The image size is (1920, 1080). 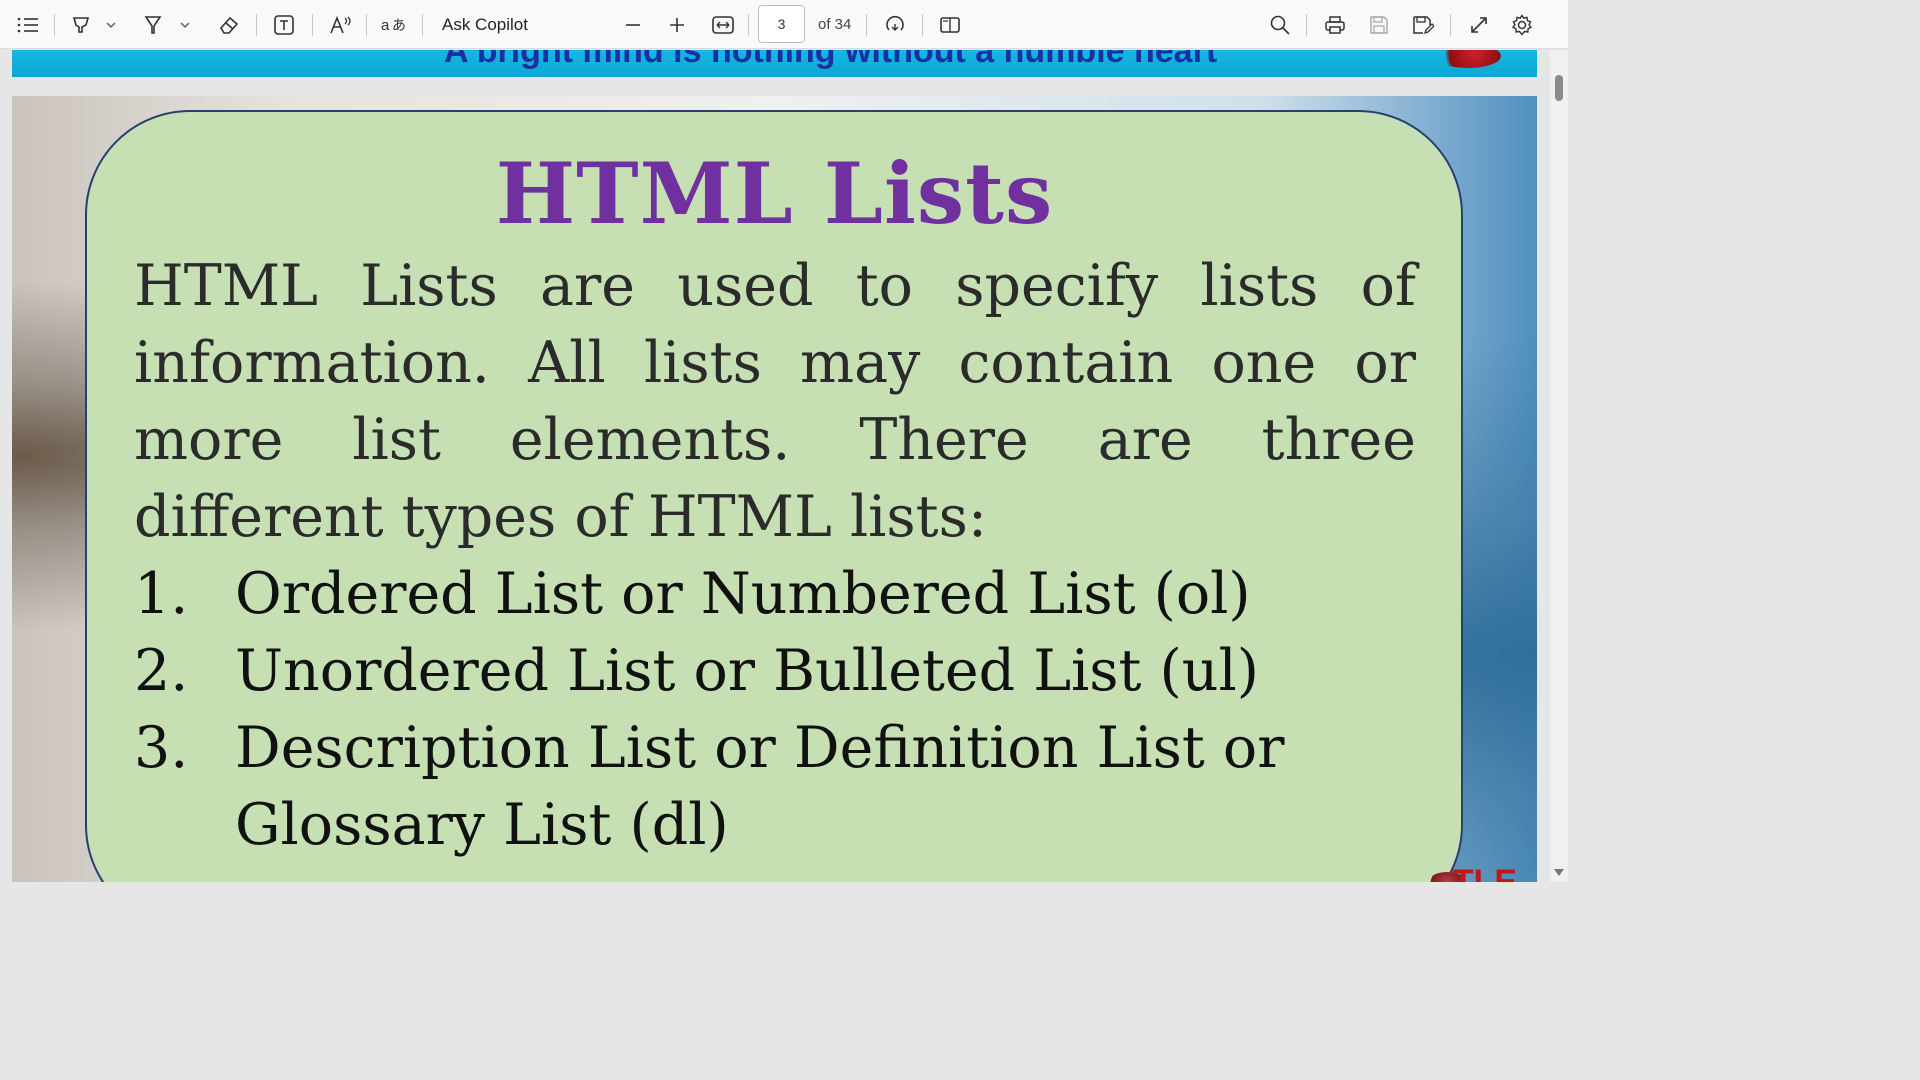 What do you see at coordinates (774, 193) in the screenshot?
I see `slide-title: HTML Lists` at bounding box center [774, 193].